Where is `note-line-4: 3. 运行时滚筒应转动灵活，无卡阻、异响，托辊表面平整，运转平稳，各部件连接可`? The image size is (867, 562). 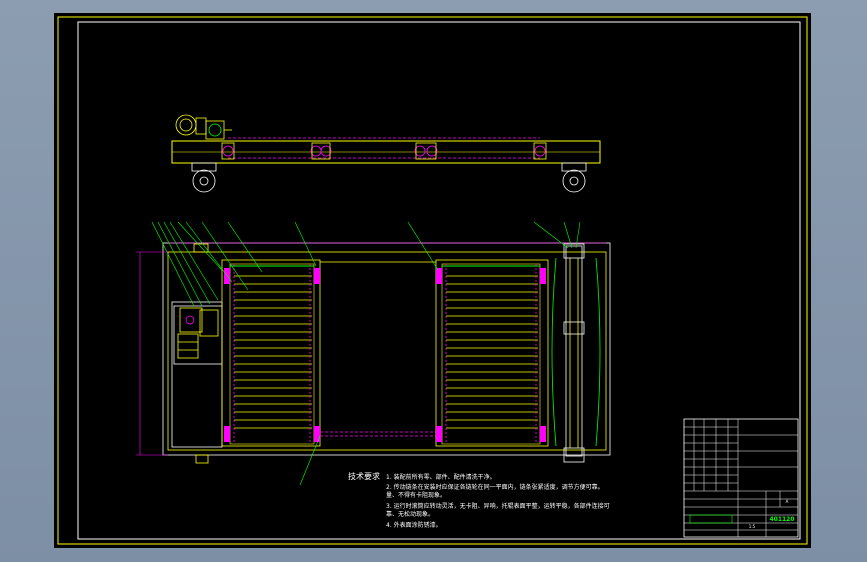
note-line-4: 3. 运行时滚筒应转动灵活，无卡阻、异响，托辊表面平整，运转平稳，各部件连接可 is located at coordinates (498, 506).